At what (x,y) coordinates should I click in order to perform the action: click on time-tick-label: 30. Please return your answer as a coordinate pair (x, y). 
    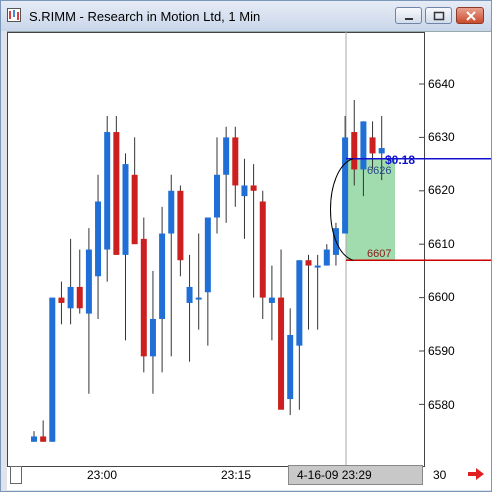
    Looking at the image, I should click on (440, 475).